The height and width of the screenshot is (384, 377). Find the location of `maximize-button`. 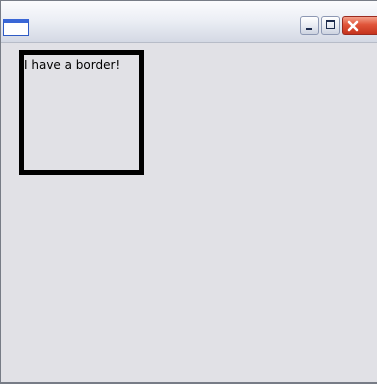

maximize-button is located at coordinates (330, 25).